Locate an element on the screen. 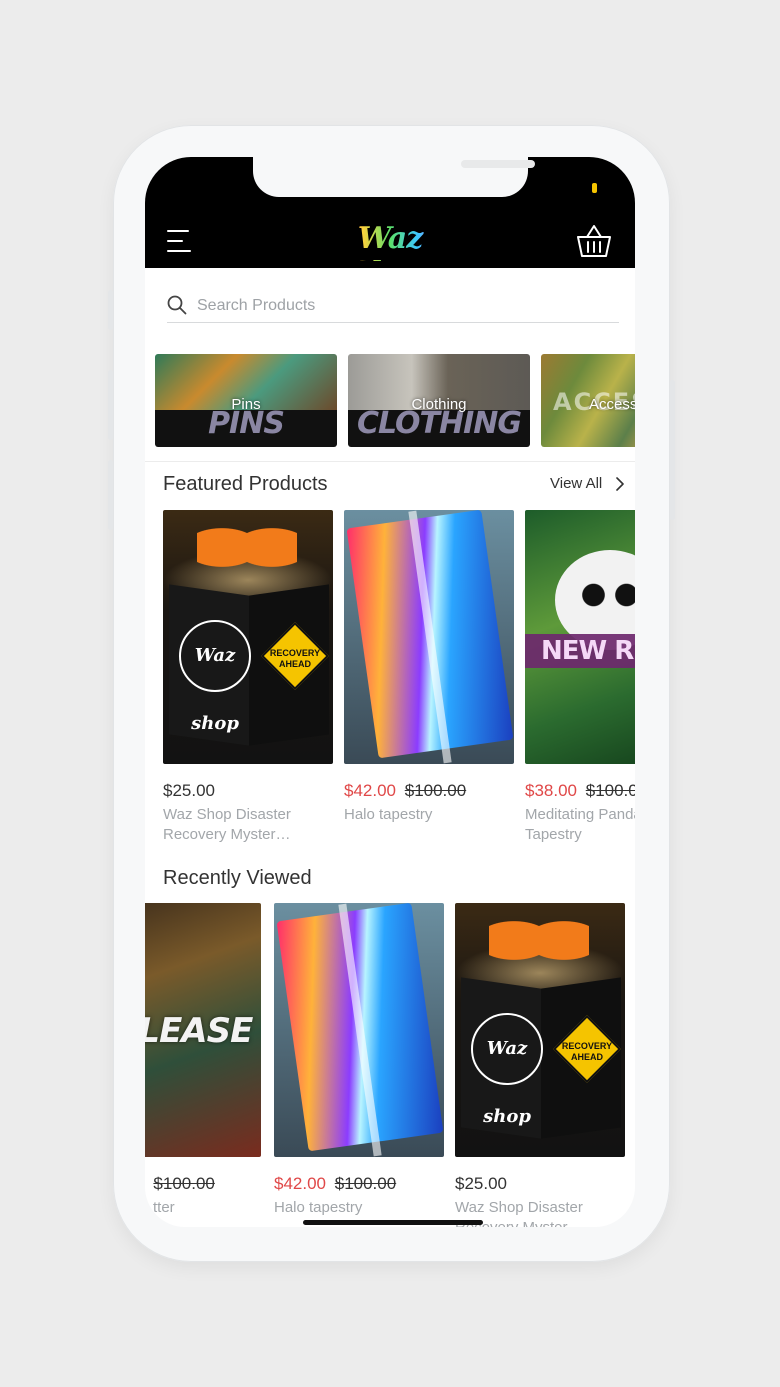 The image size is (780, 1387). product-image: NEW RELE is located at coordinates (580, 637).